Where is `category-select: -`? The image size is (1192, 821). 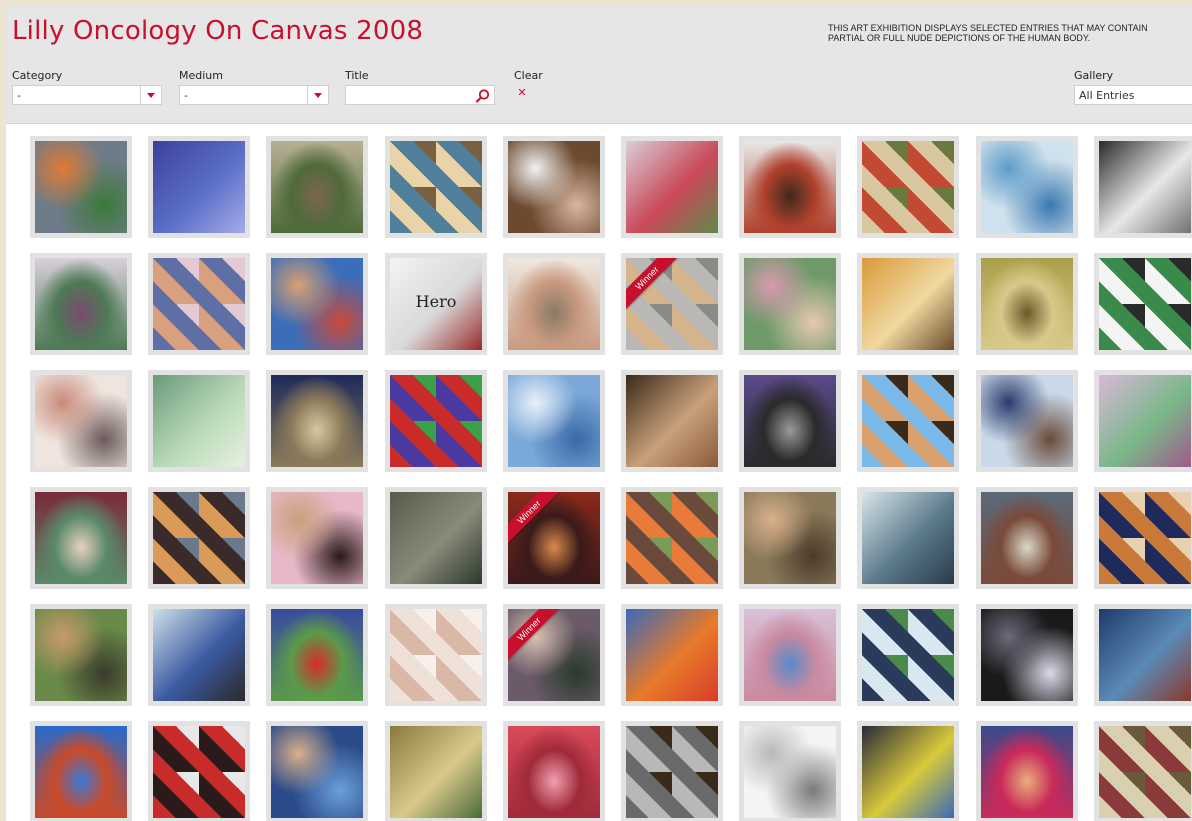 category-select: - is located at coordinates (87, 95).